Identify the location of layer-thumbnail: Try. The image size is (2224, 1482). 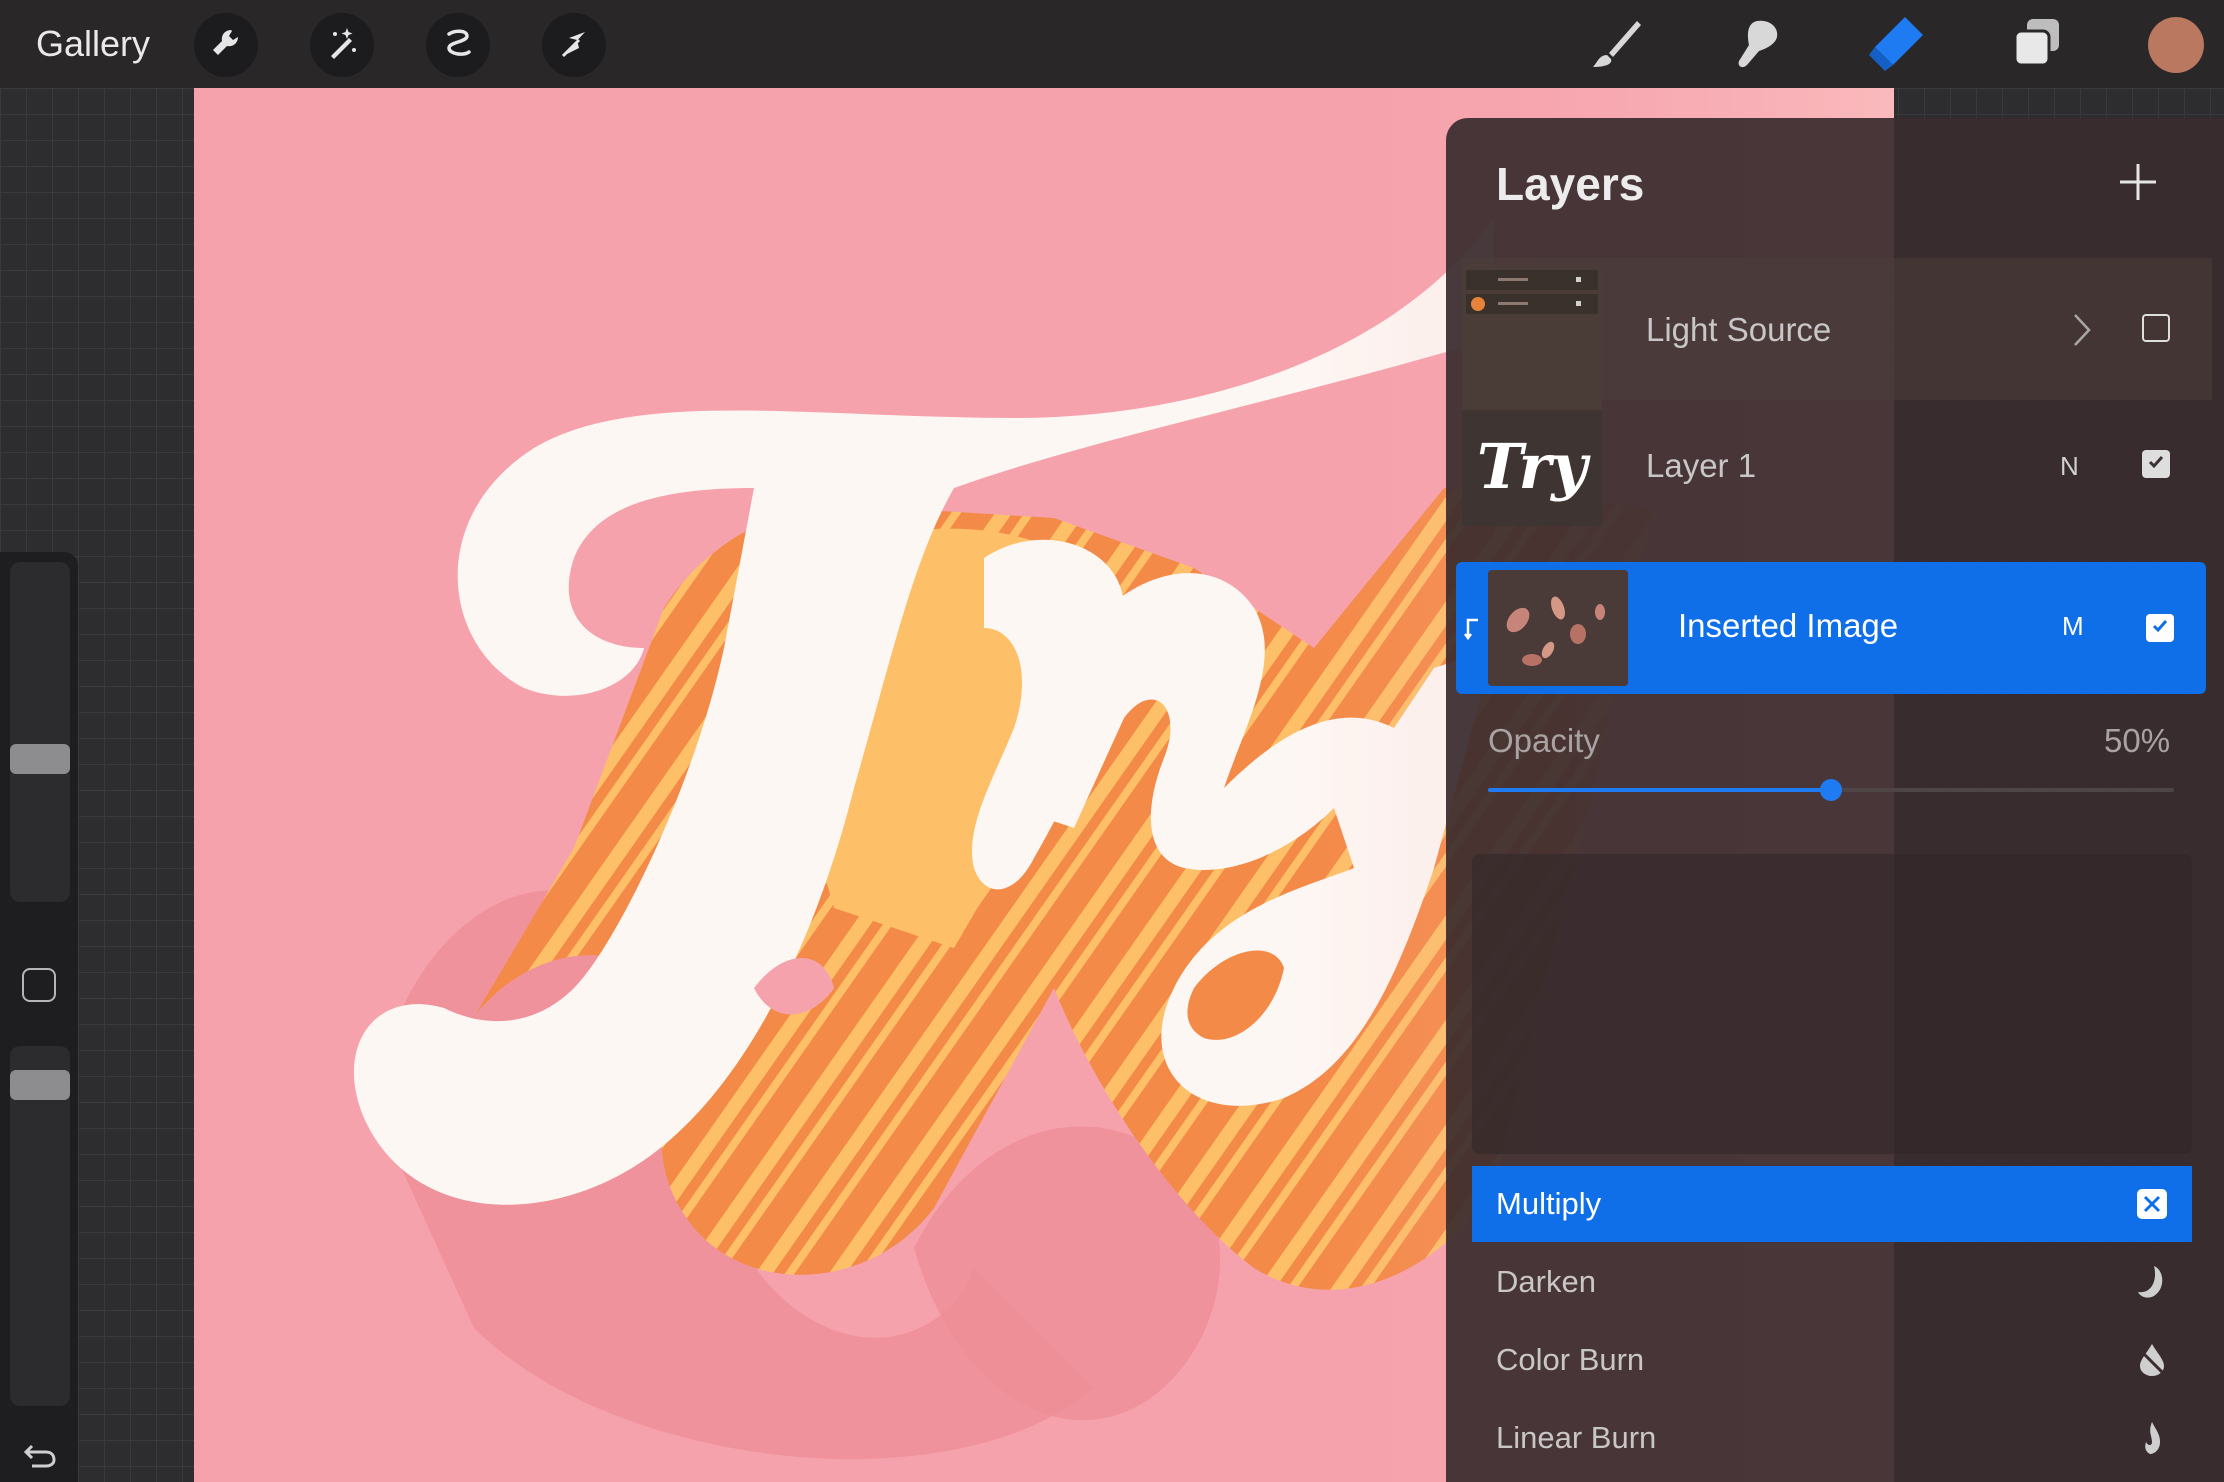
(1532, 468).